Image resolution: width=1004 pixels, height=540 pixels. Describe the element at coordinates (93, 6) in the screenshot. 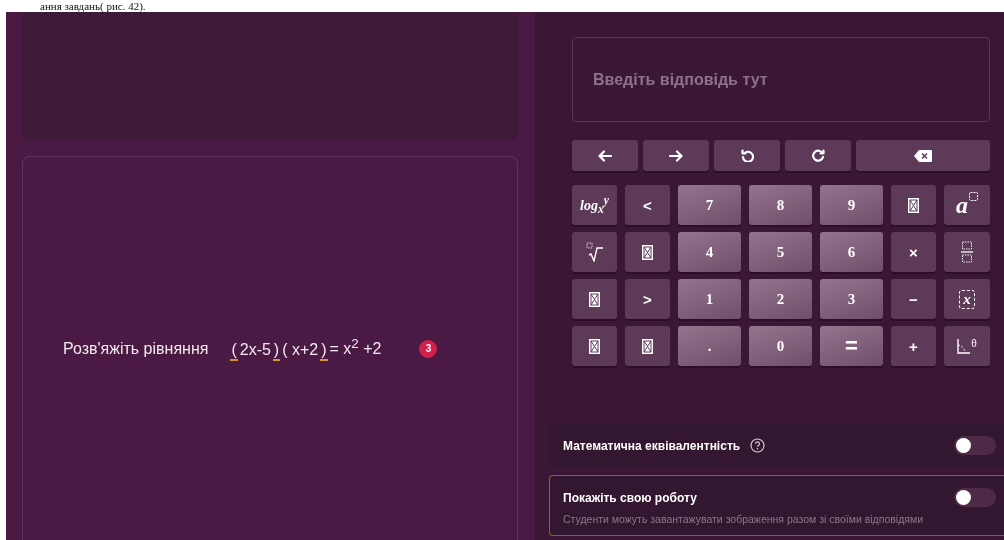

I see `caption-text: ання завдань( рис. 42).` at that location.